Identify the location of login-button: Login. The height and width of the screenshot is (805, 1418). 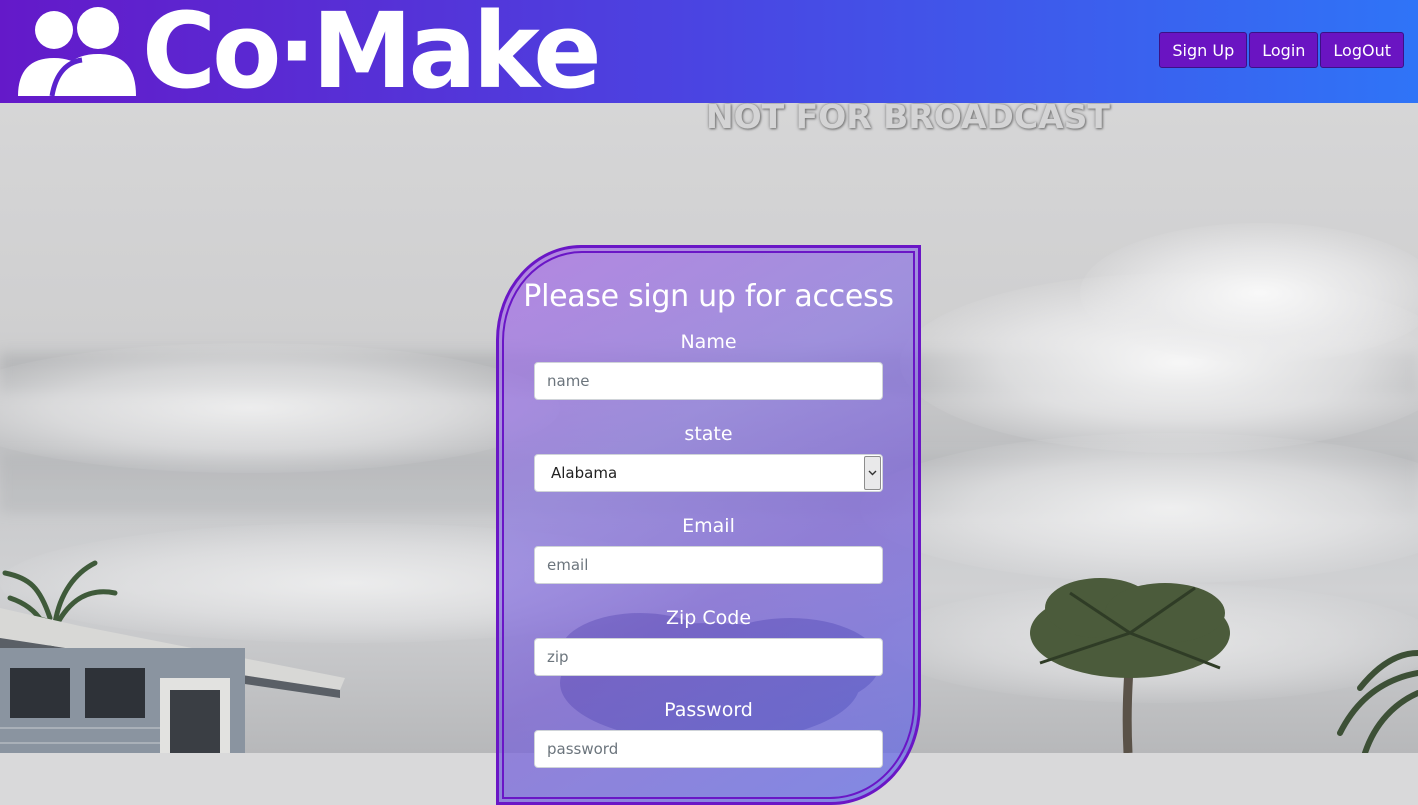
(1284, 50).